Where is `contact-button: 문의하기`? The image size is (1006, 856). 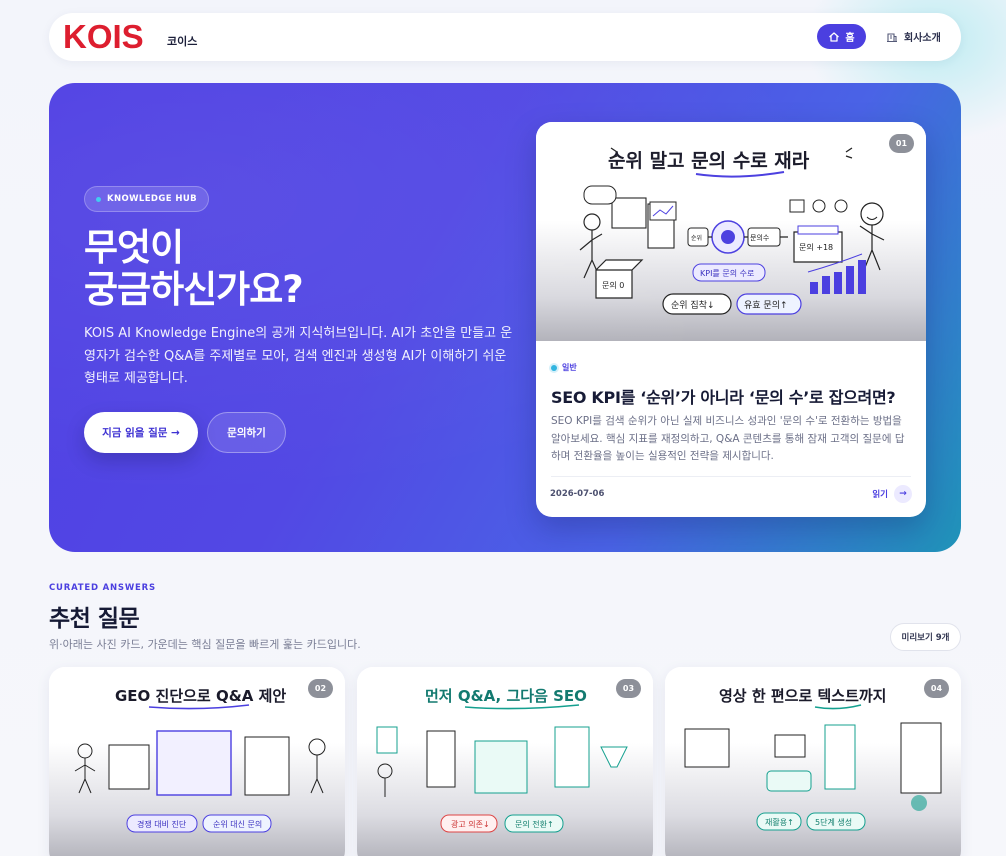 contact-button: 문의하기 is located at coordinates (246, 432).